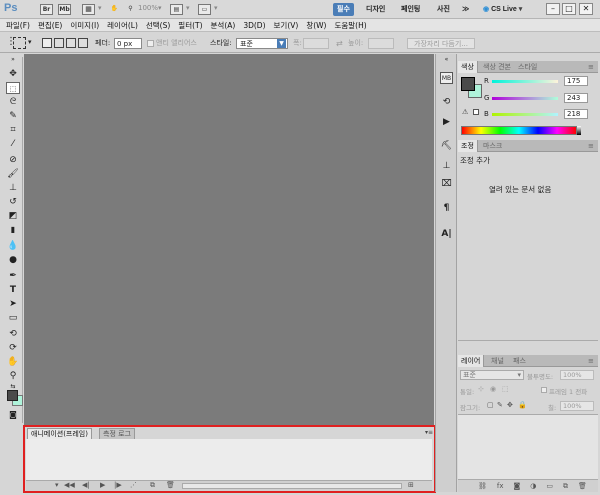  Describe the element at coordinates (500, 486) in the screenshot. I see `layer-style-icon: fx` at that location.